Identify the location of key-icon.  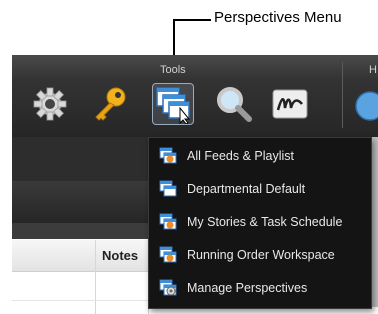
(110, 104).